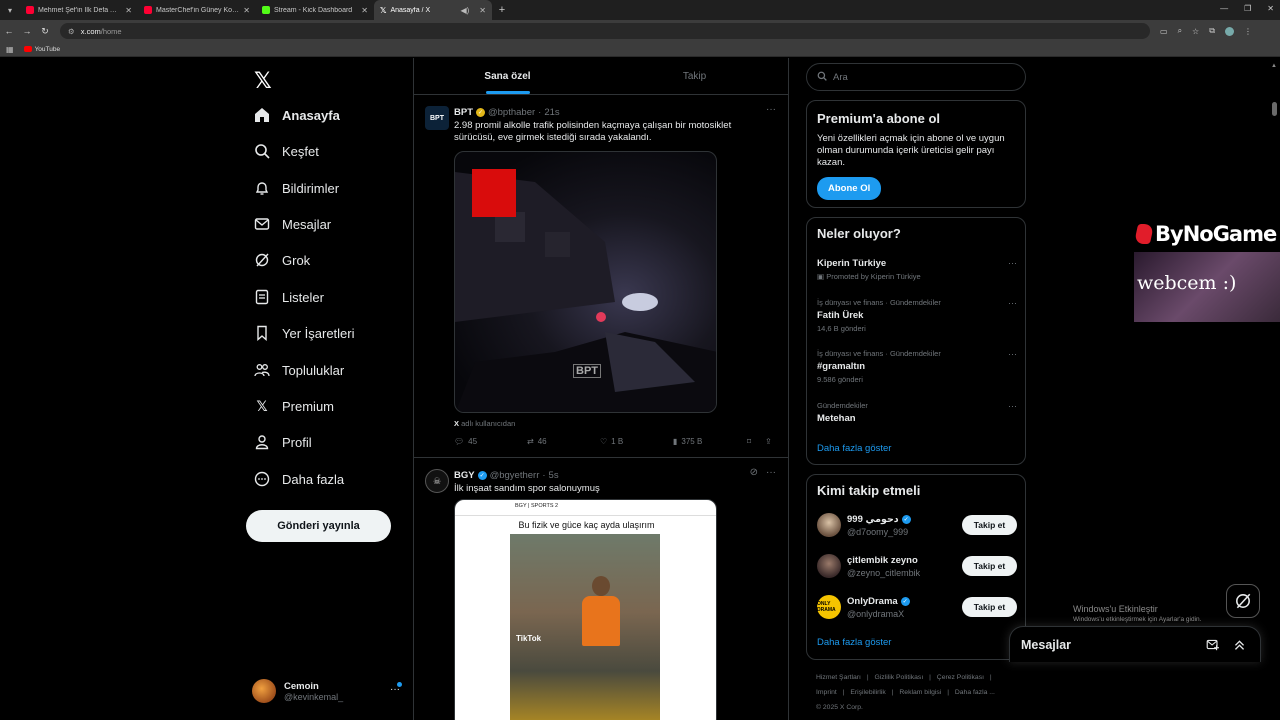  I want to click on tab-search-icon: ▾, so click(10, 10).